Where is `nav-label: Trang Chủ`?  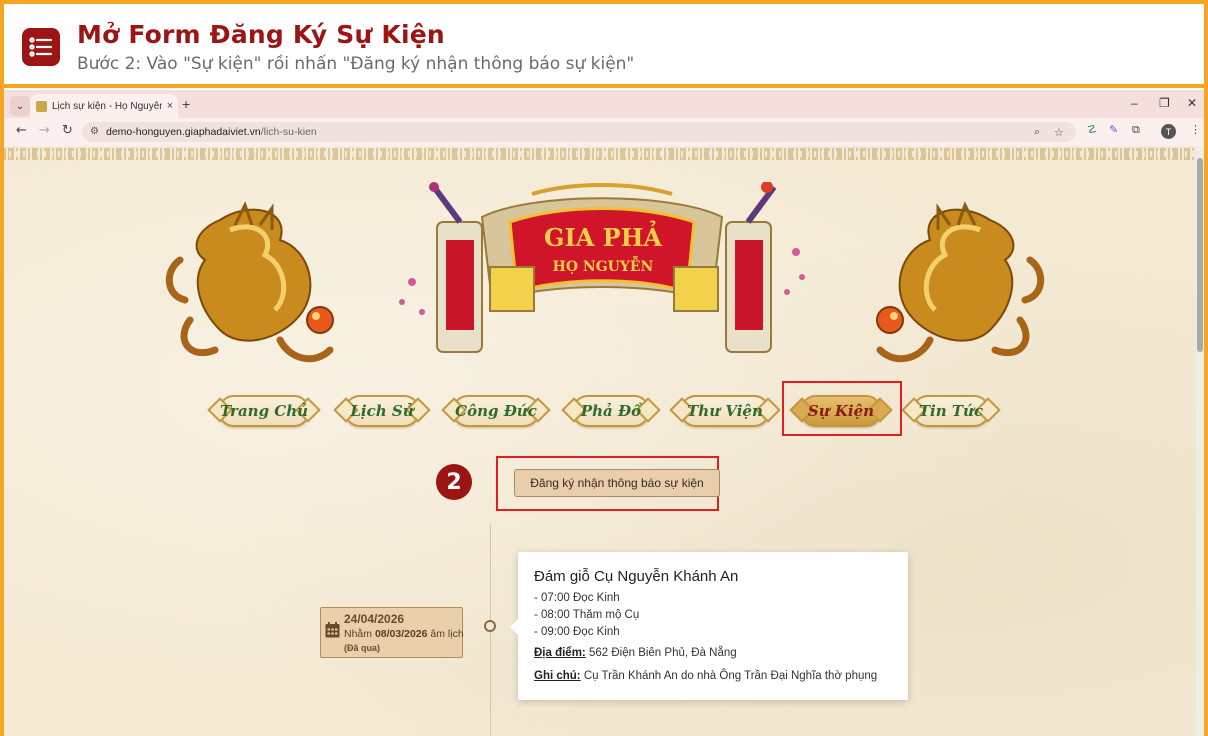
nav-label: Trang Chủ is located at coordinates (264, 411).